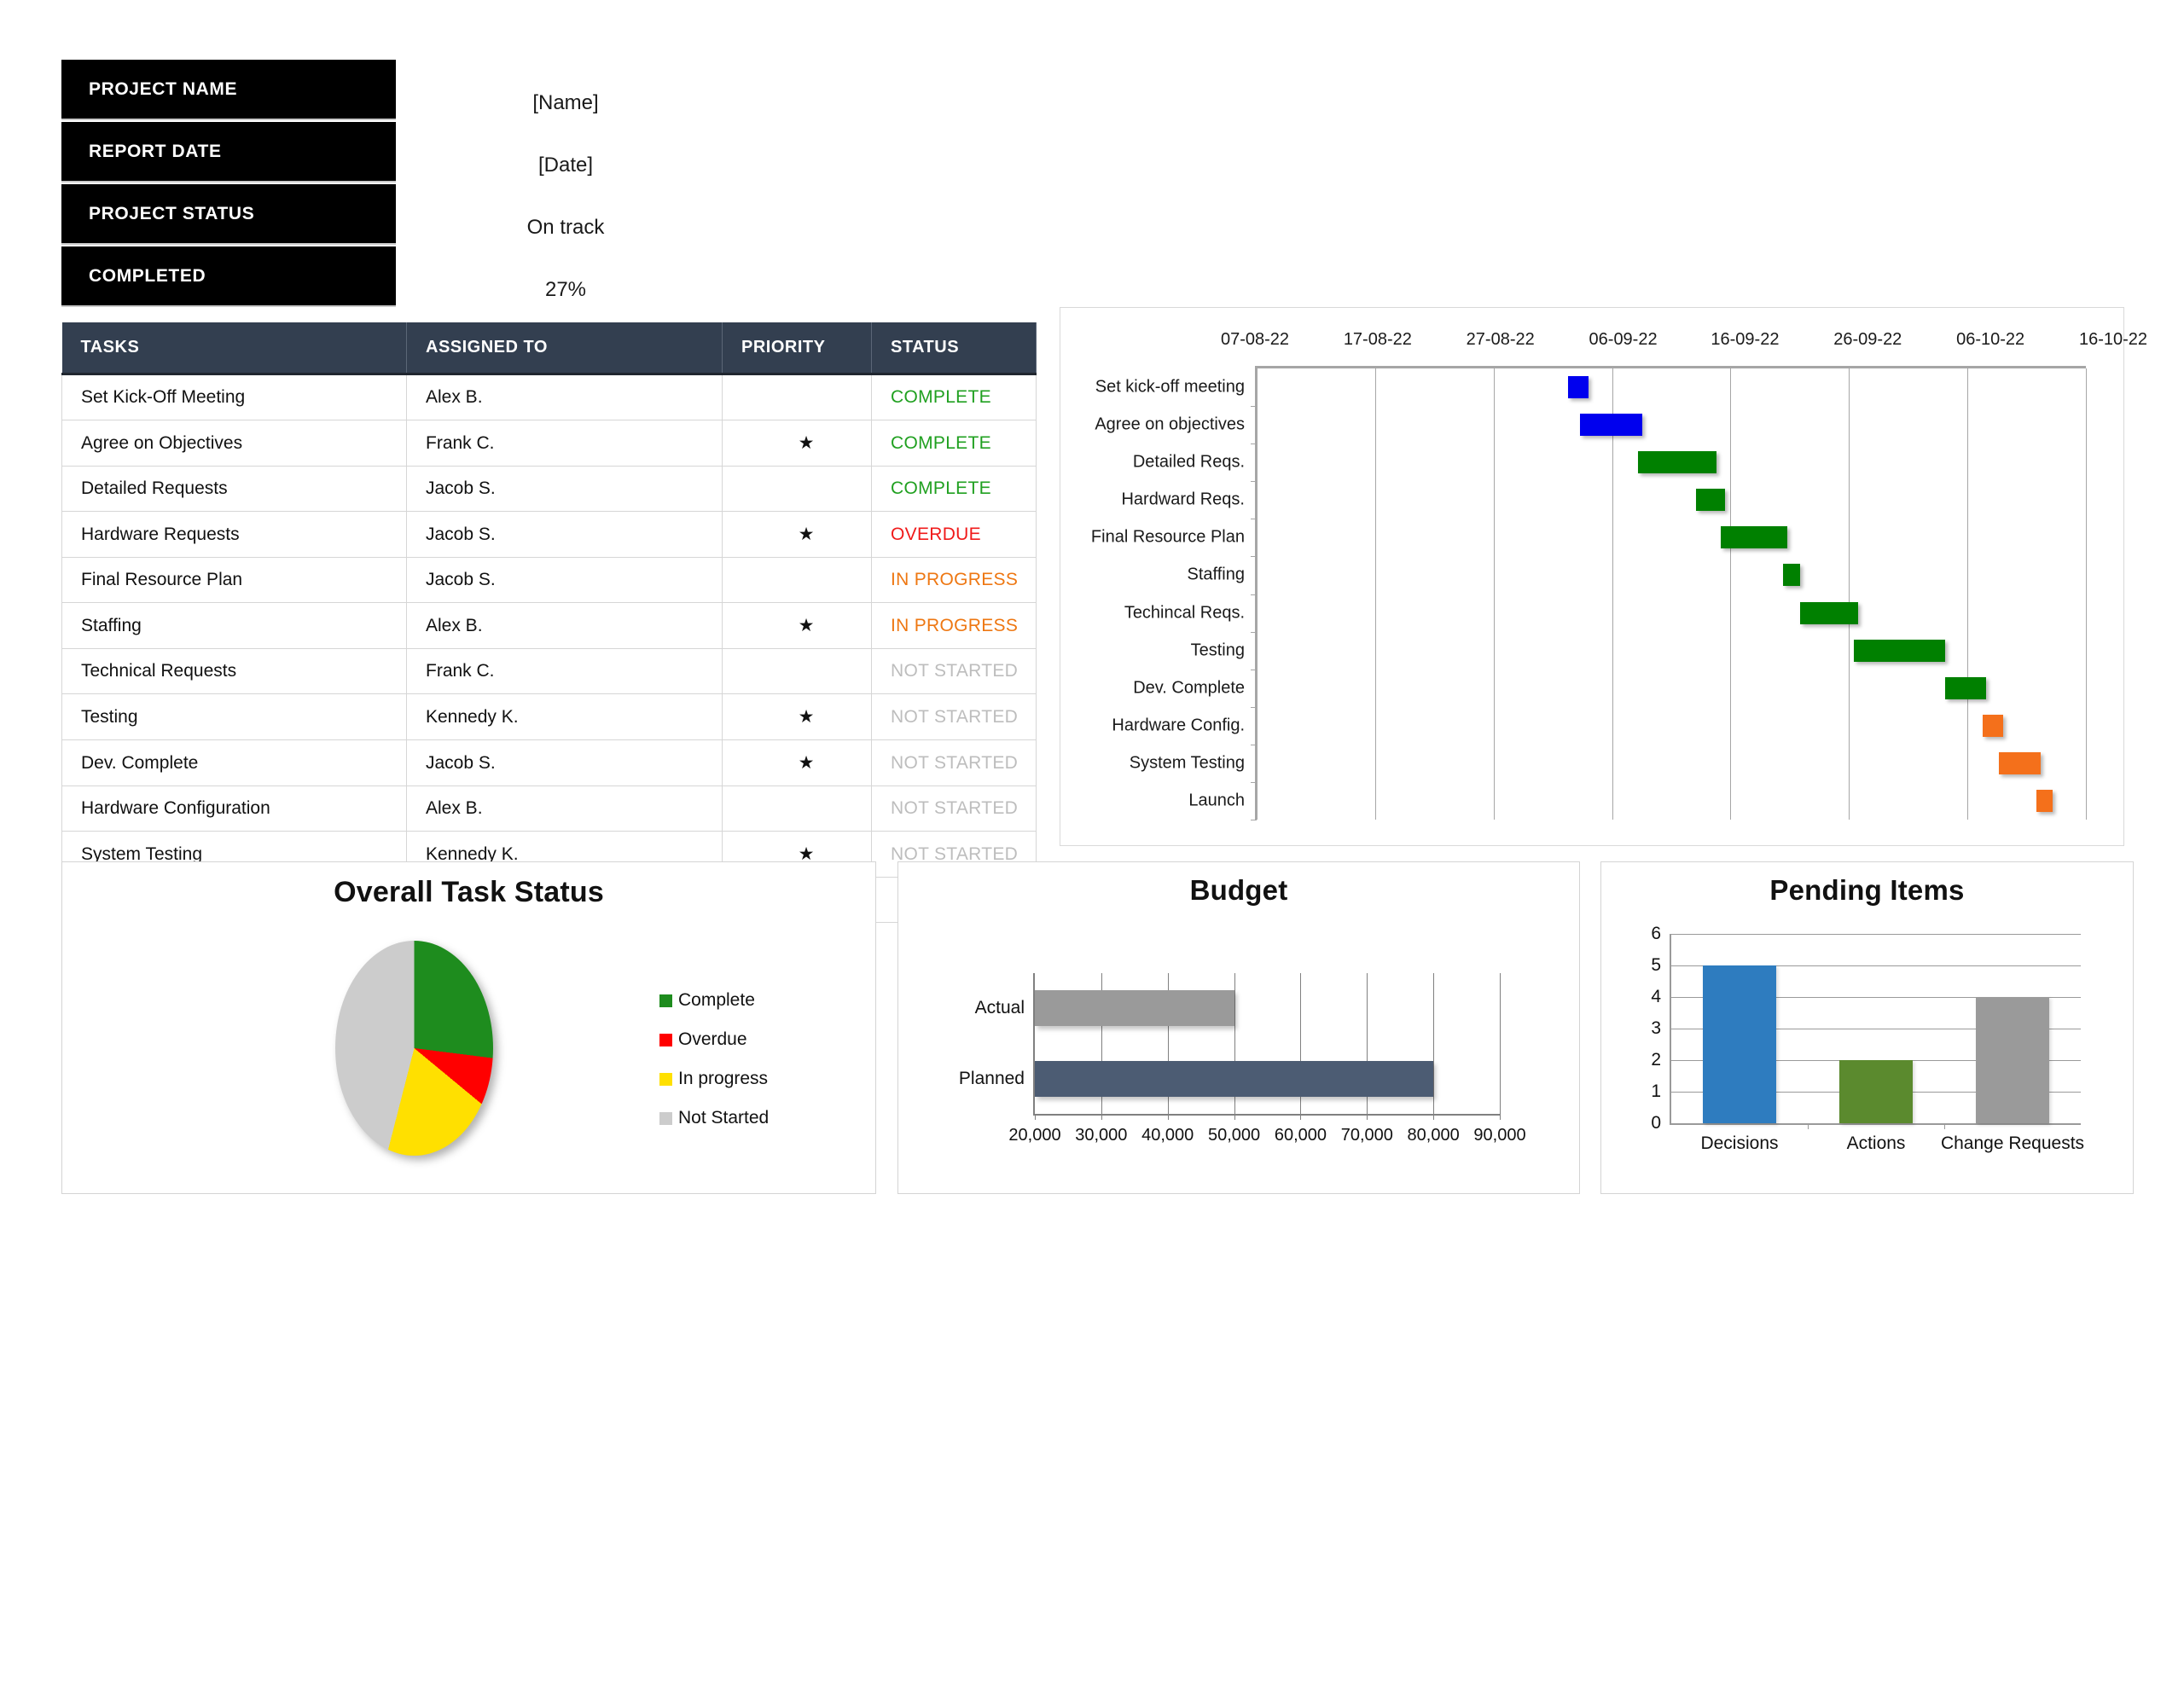 This screenshot has width=2184, height=1687. What do you see at coordinates (714, 1039) in the screenshot?
I see `legend-item: Overdue` at bounding box center [714, 1039].